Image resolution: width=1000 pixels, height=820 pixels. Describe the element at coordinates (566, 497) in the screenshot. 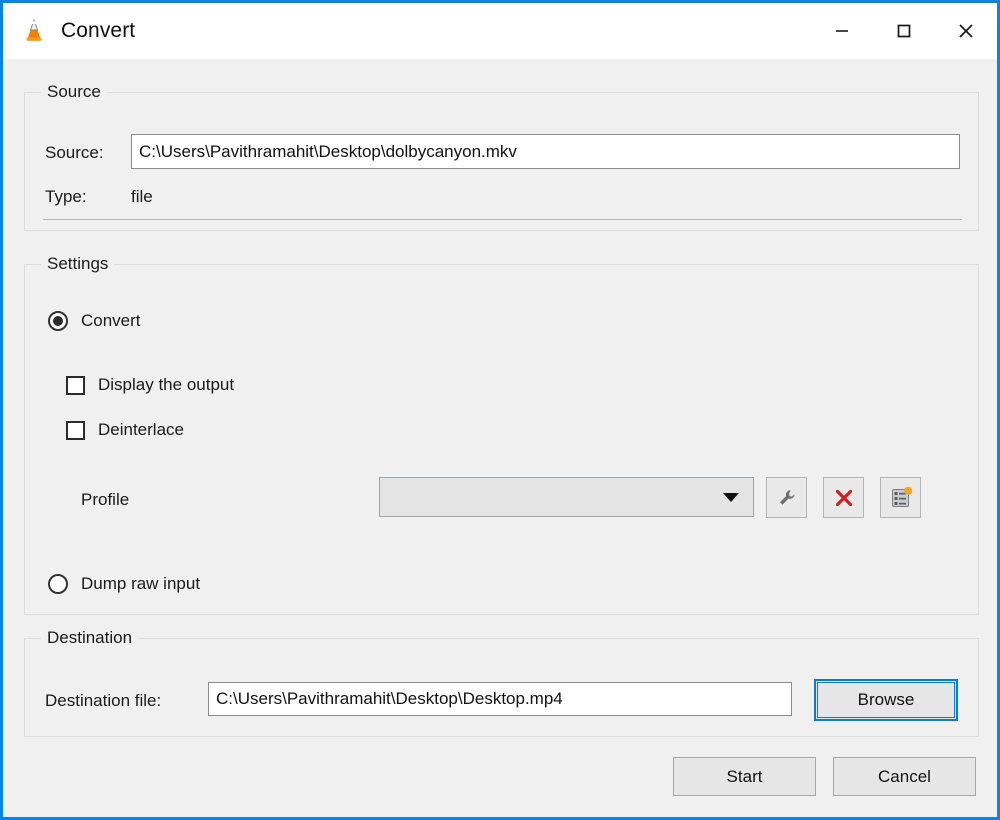

I see `profile-select` at that location.